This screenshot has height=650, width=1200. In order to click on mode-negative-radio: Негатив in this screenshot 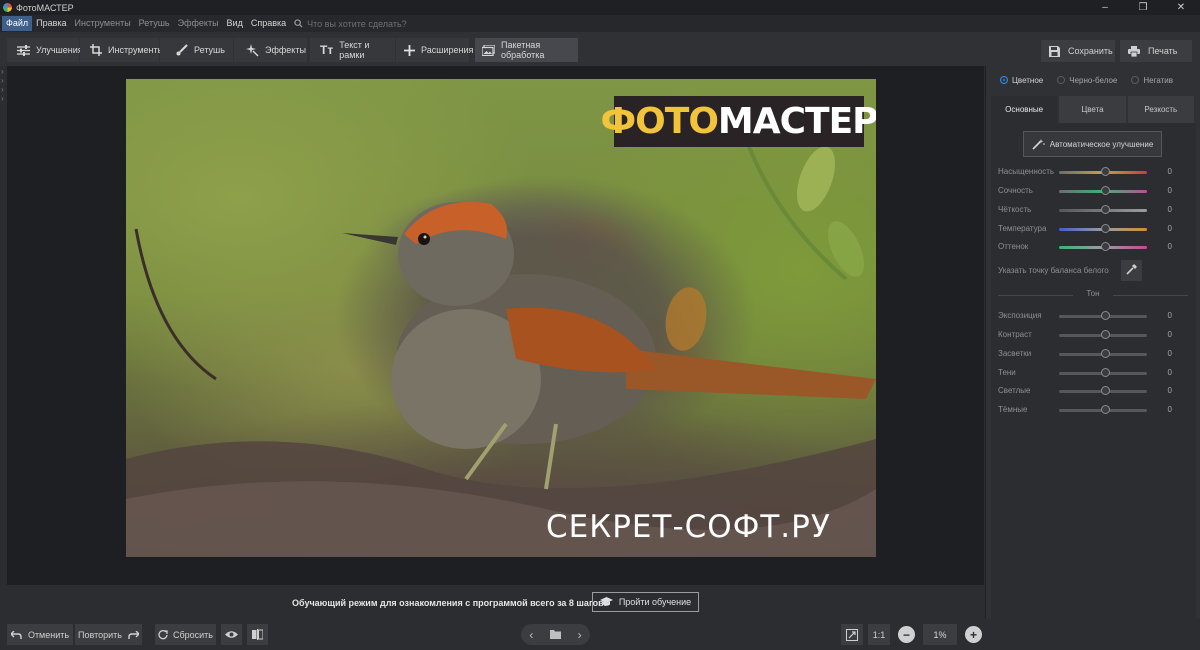, I will do `click(1152, 80)`.